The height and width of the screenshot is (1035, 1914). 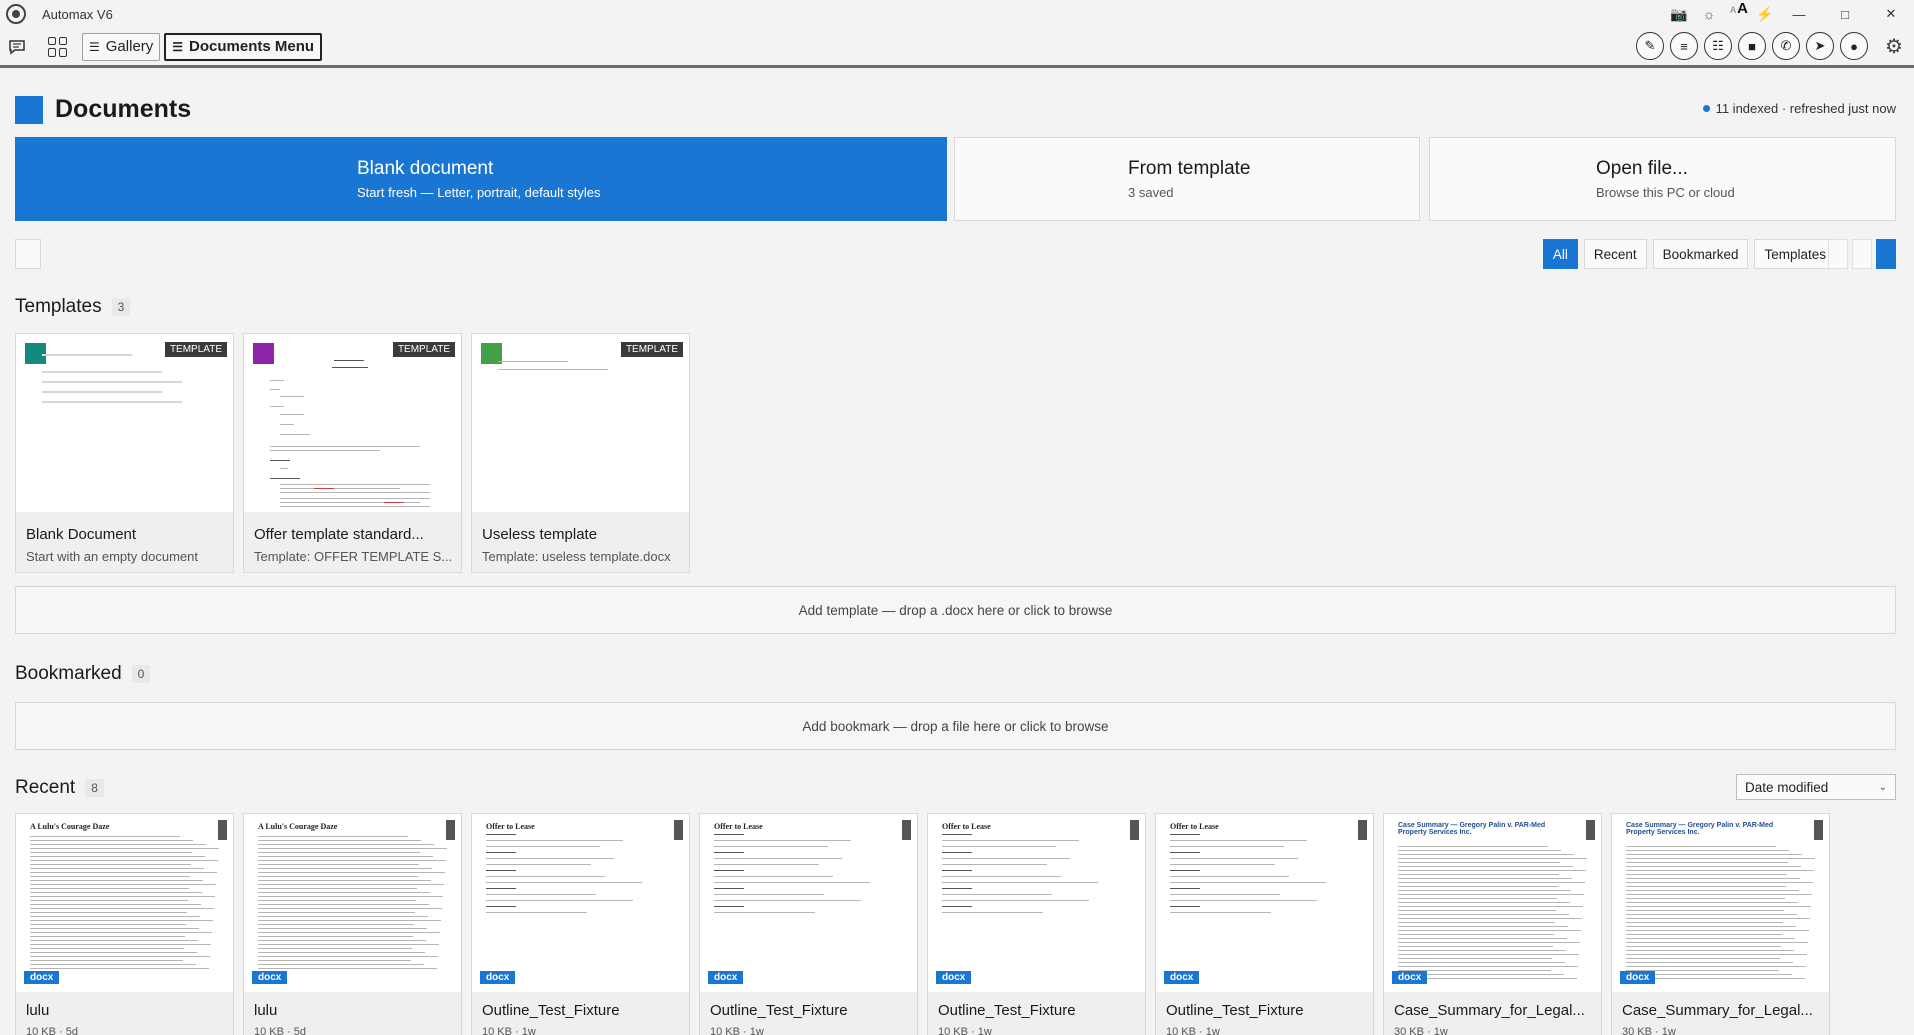 What do you see at coordinates (58, 306) in the screenshot?
I see `templates-heading: Templates` at bounding box center [58, 306].